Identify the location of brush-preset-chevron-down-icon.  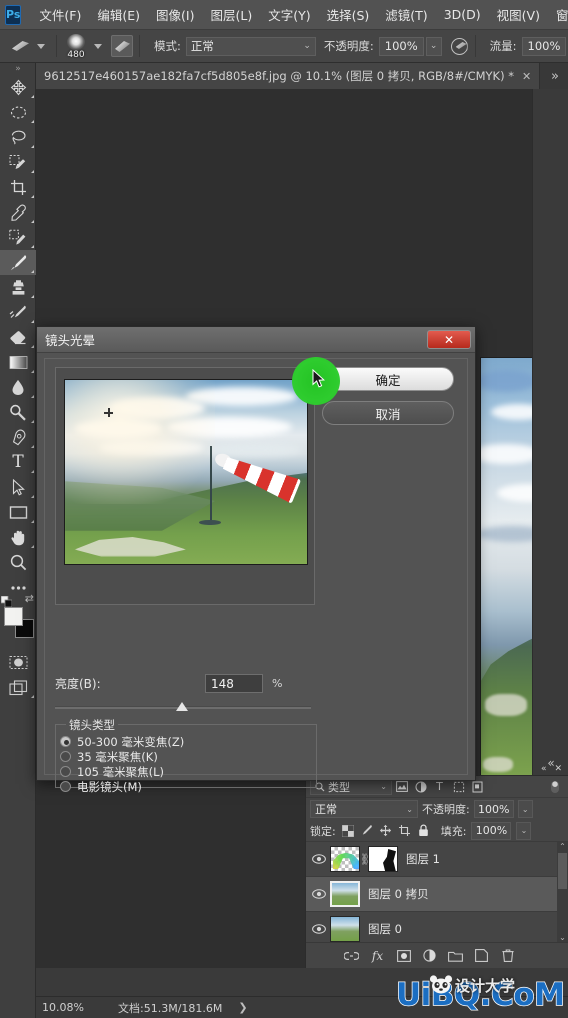
(41, 46).